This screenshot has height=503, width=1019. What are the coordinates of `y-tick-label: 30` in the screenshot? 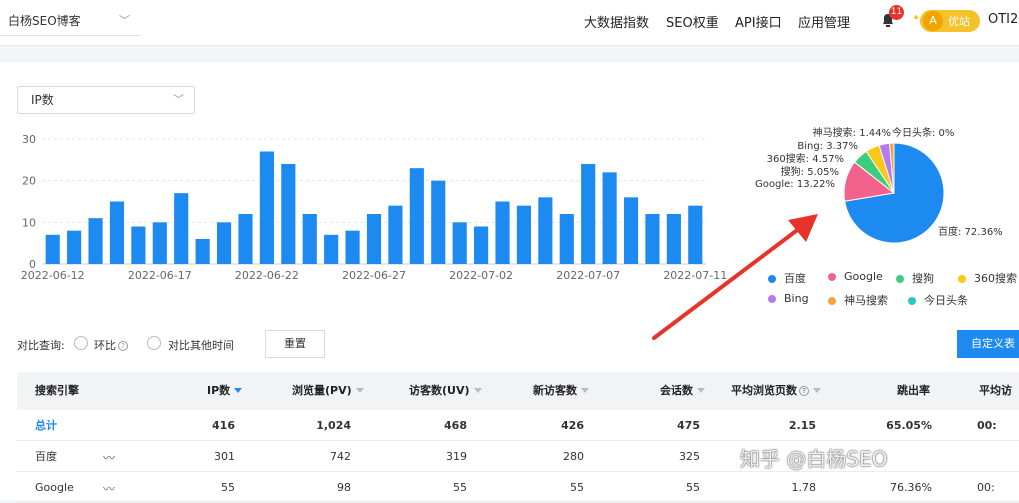 It's located at (29, 139).